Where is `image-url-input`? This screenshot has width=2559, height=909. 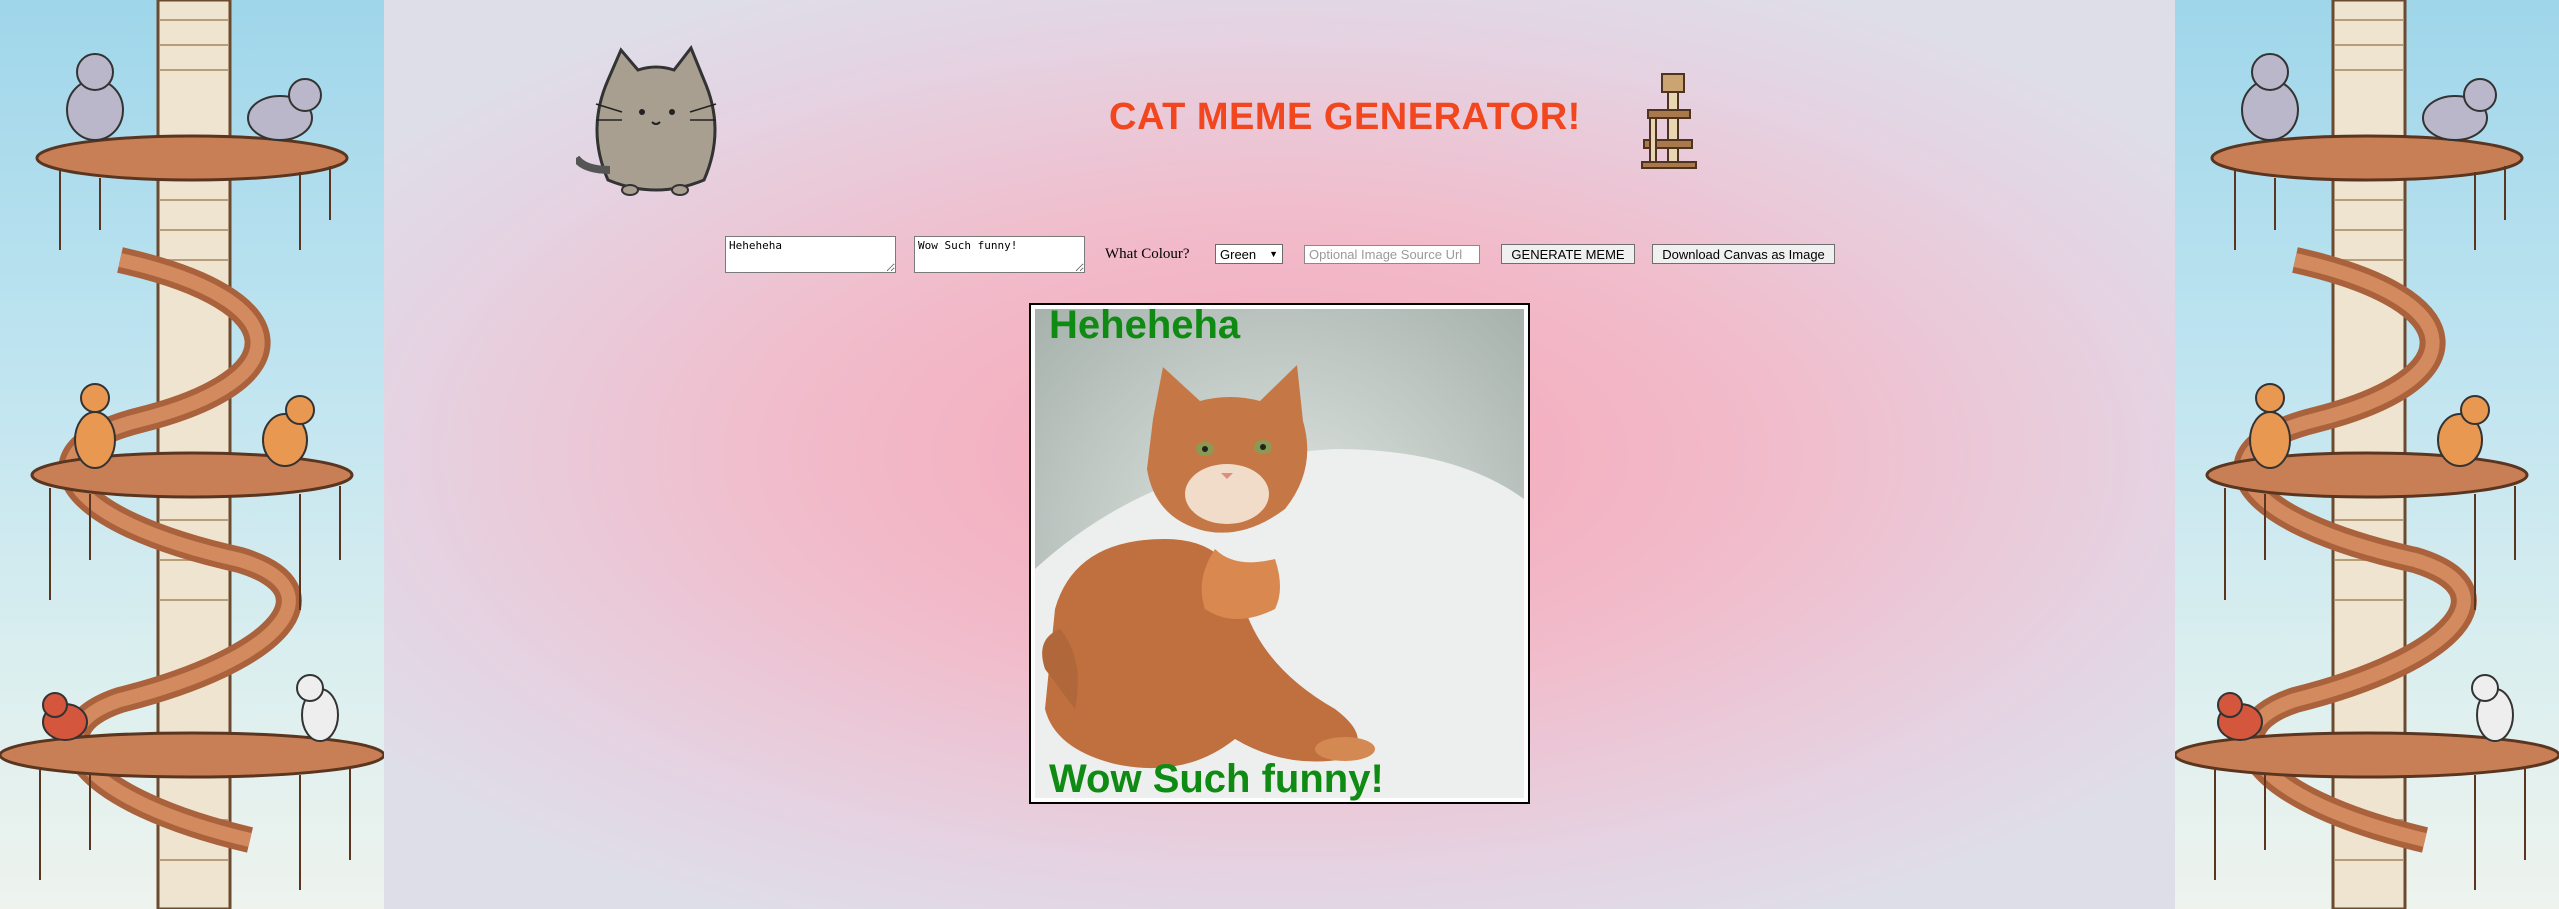 image-url-input is located at coordinates (1392, 254).